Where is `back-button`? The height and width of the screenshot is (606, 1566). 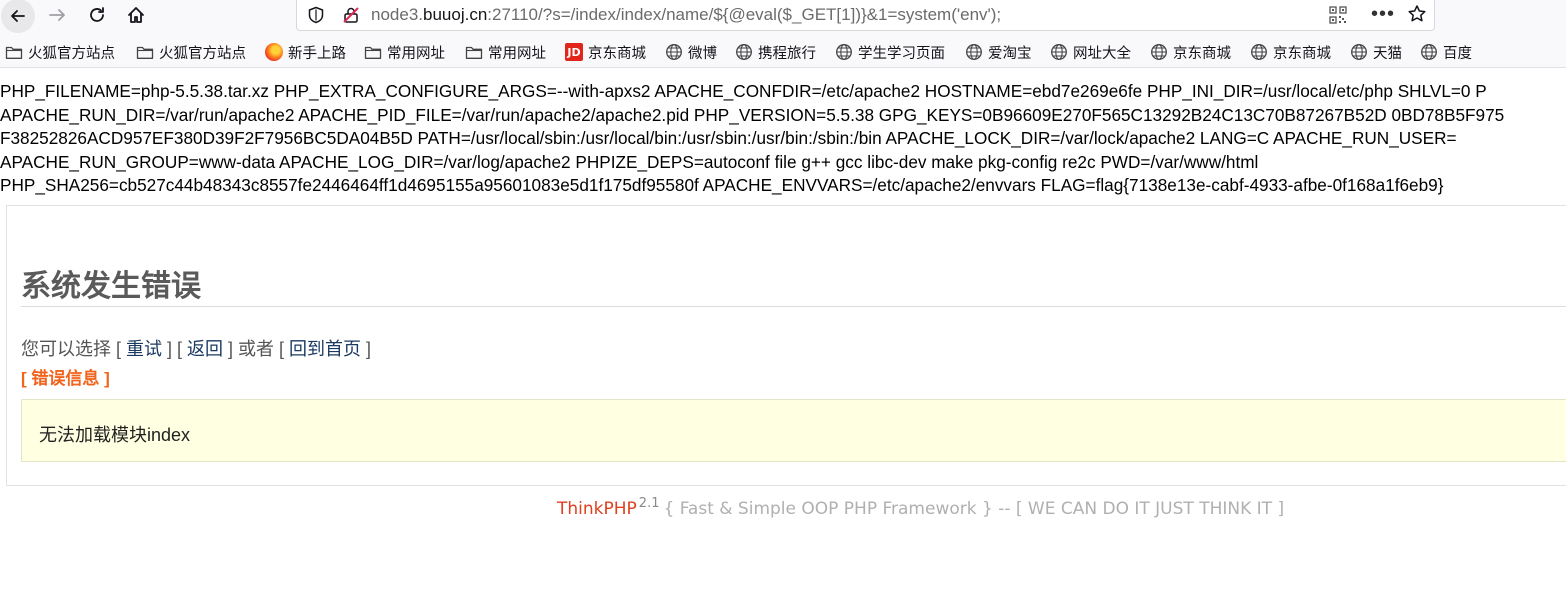
back-button is located at coordinates (18, 17).